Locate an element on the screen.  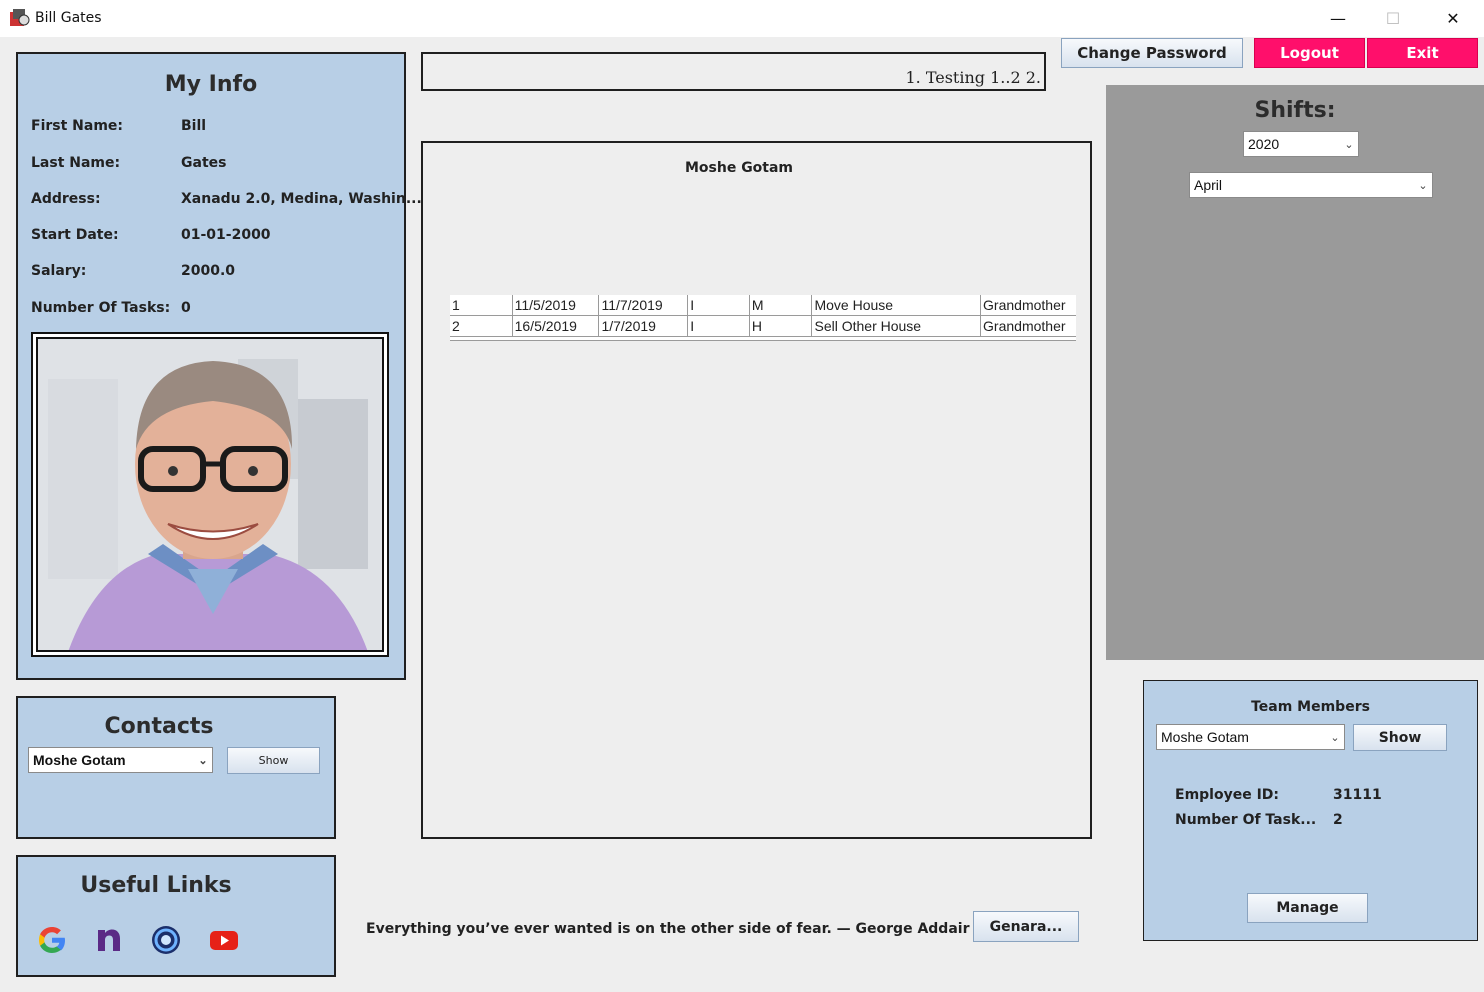
change-password-button: Change Password is located at coordinates (1152, 53).